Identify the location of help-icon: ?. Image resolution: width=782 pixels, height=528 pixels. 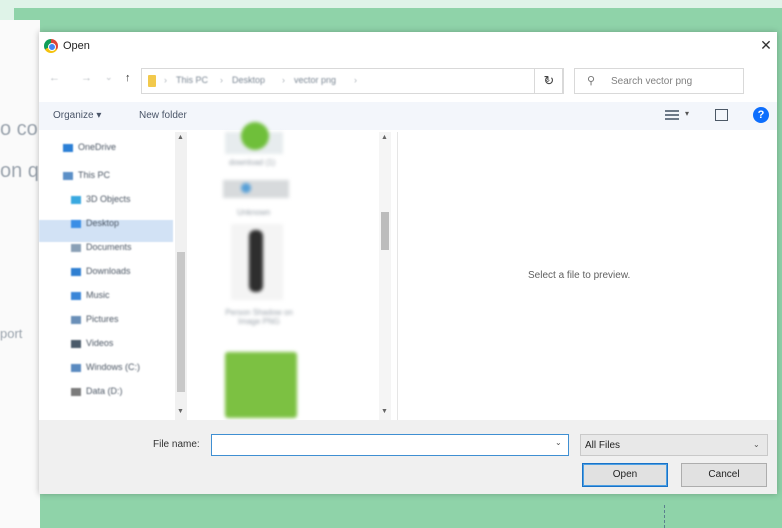
(761, 115).